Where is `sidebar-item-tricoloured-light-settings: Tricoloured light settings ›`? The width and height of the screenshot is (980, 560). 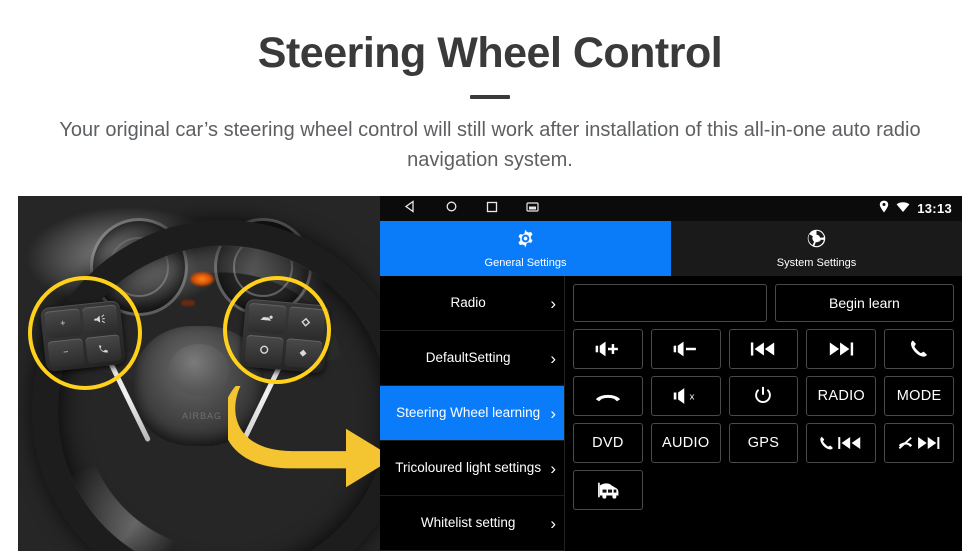
sidebar-item-tricoloured-light-settings: Tricoloured light settings › is located at coordinates (472, 468).